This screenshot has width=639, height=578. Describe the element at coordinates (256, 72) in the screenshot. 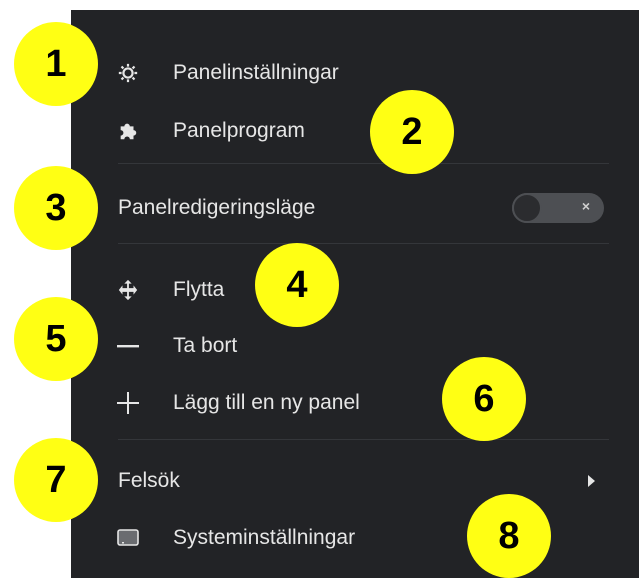

I see `menu-item-label: Panelinställningar` at that location.